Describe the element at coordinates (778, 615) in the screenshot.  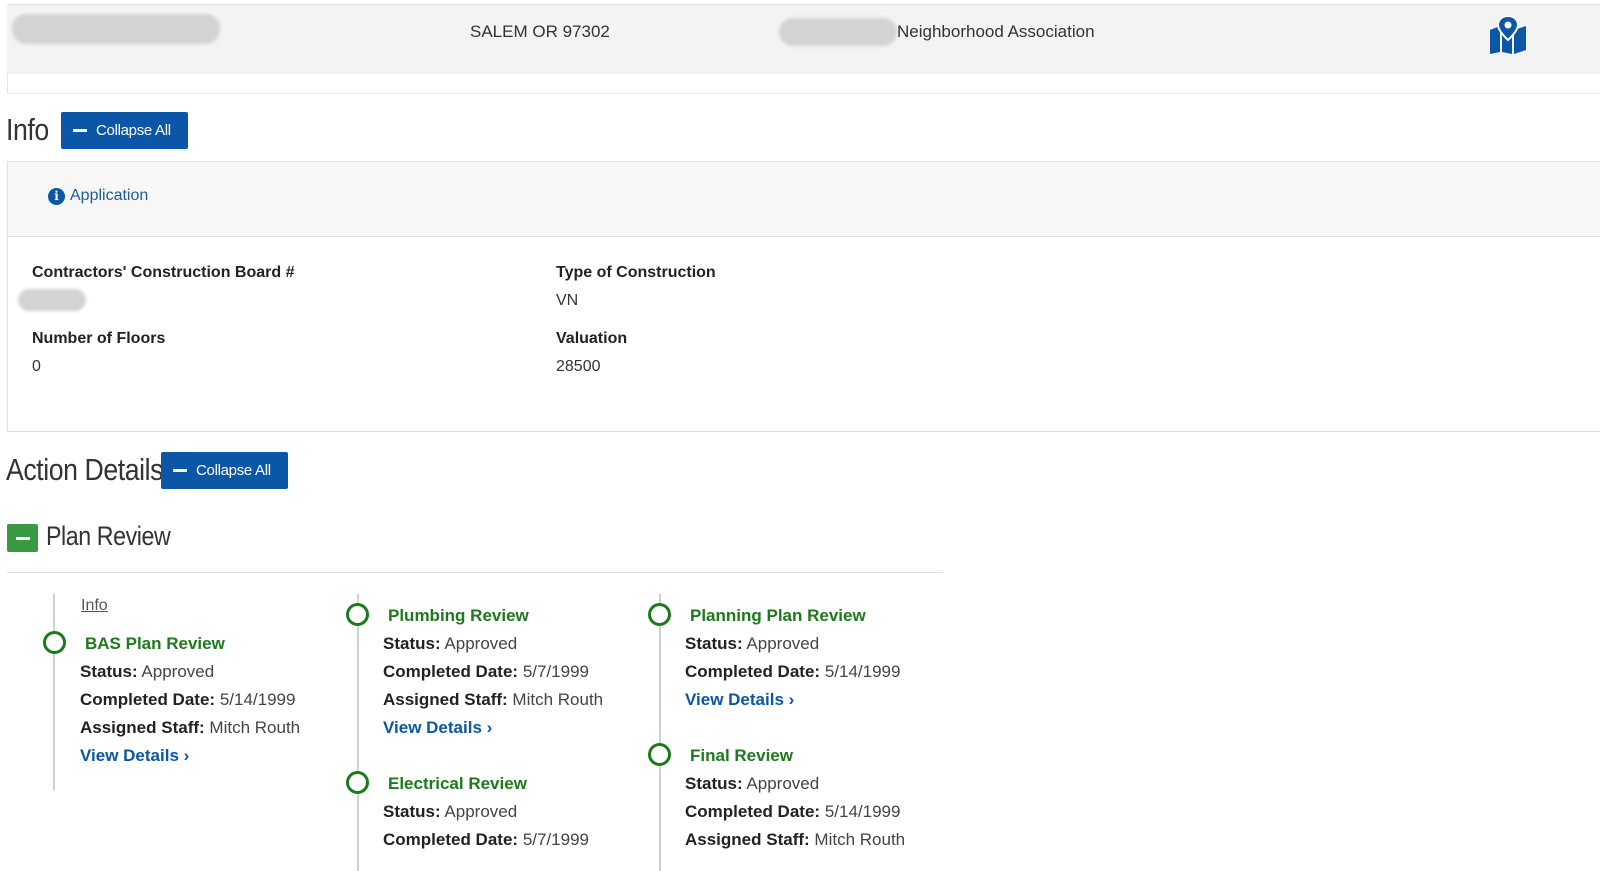
I see `review-title: Planning Plan Review` at that location.